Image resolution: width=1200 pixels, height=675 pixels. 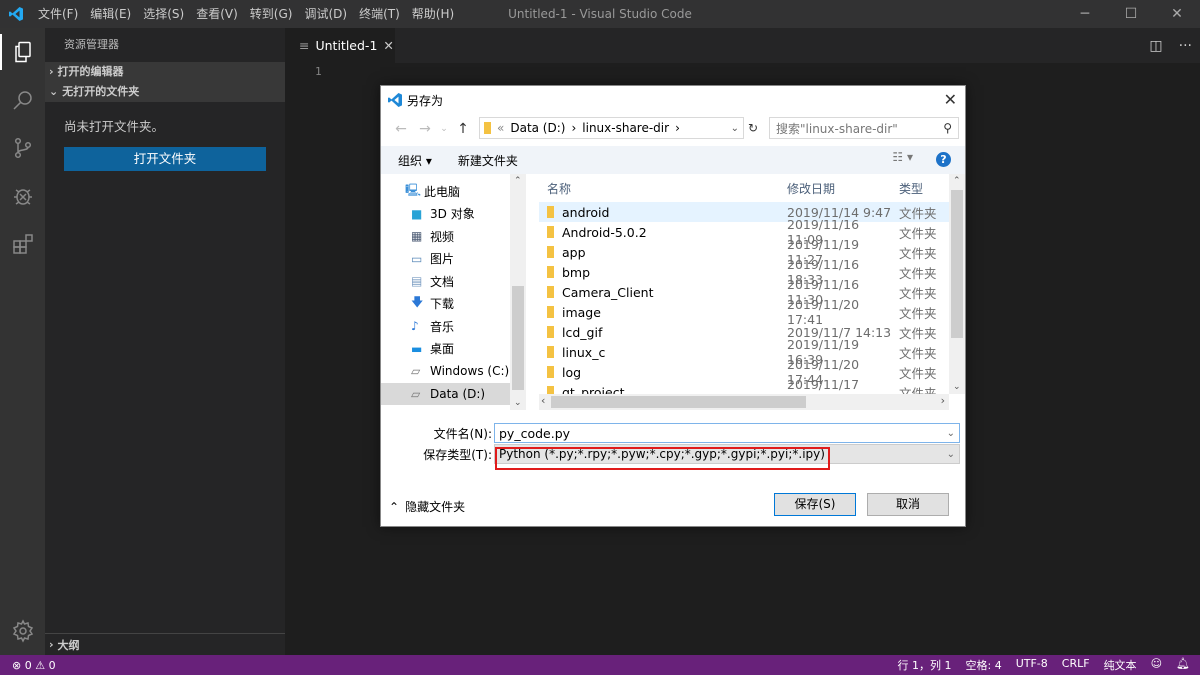 I want to click on notifications-icon: 🔔︎, so click(x=1183, y=665).